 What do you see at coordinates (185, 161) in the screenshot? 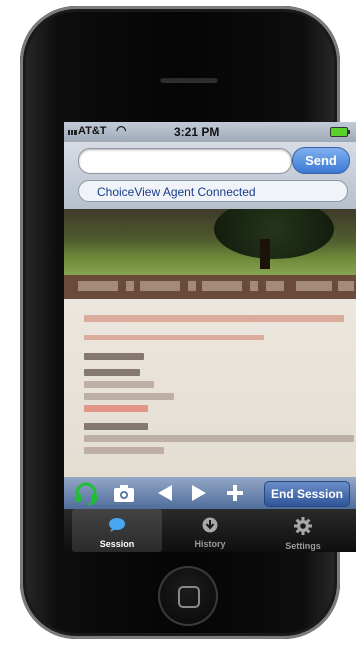
I see `message-input` at bounding box center [185, 161].